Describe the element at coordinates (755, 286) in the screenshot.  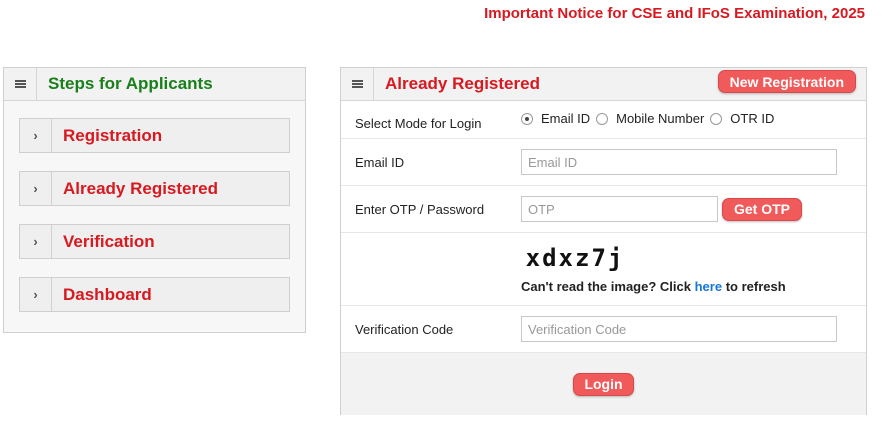
I see `captcha-note-suffix: to refresh` at that location.